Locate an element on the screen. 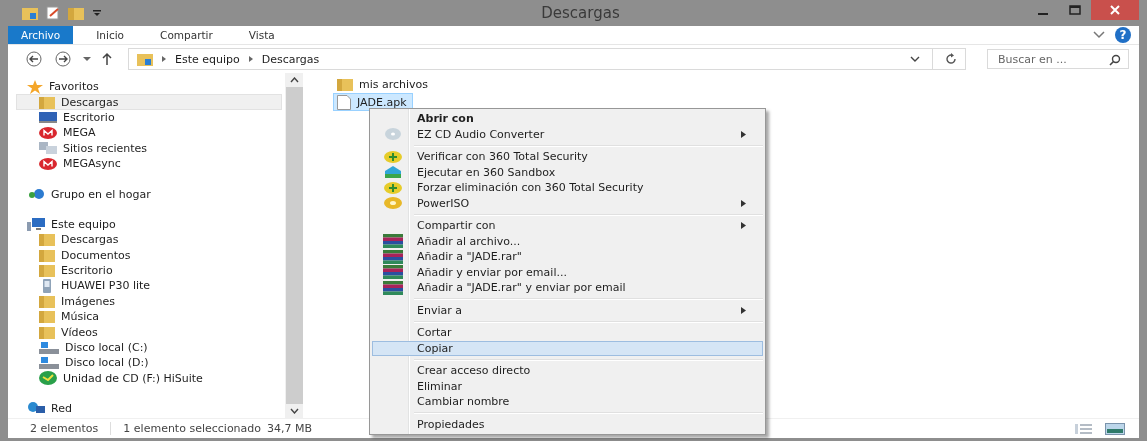  back-icon is located at coordinates (34, 59).